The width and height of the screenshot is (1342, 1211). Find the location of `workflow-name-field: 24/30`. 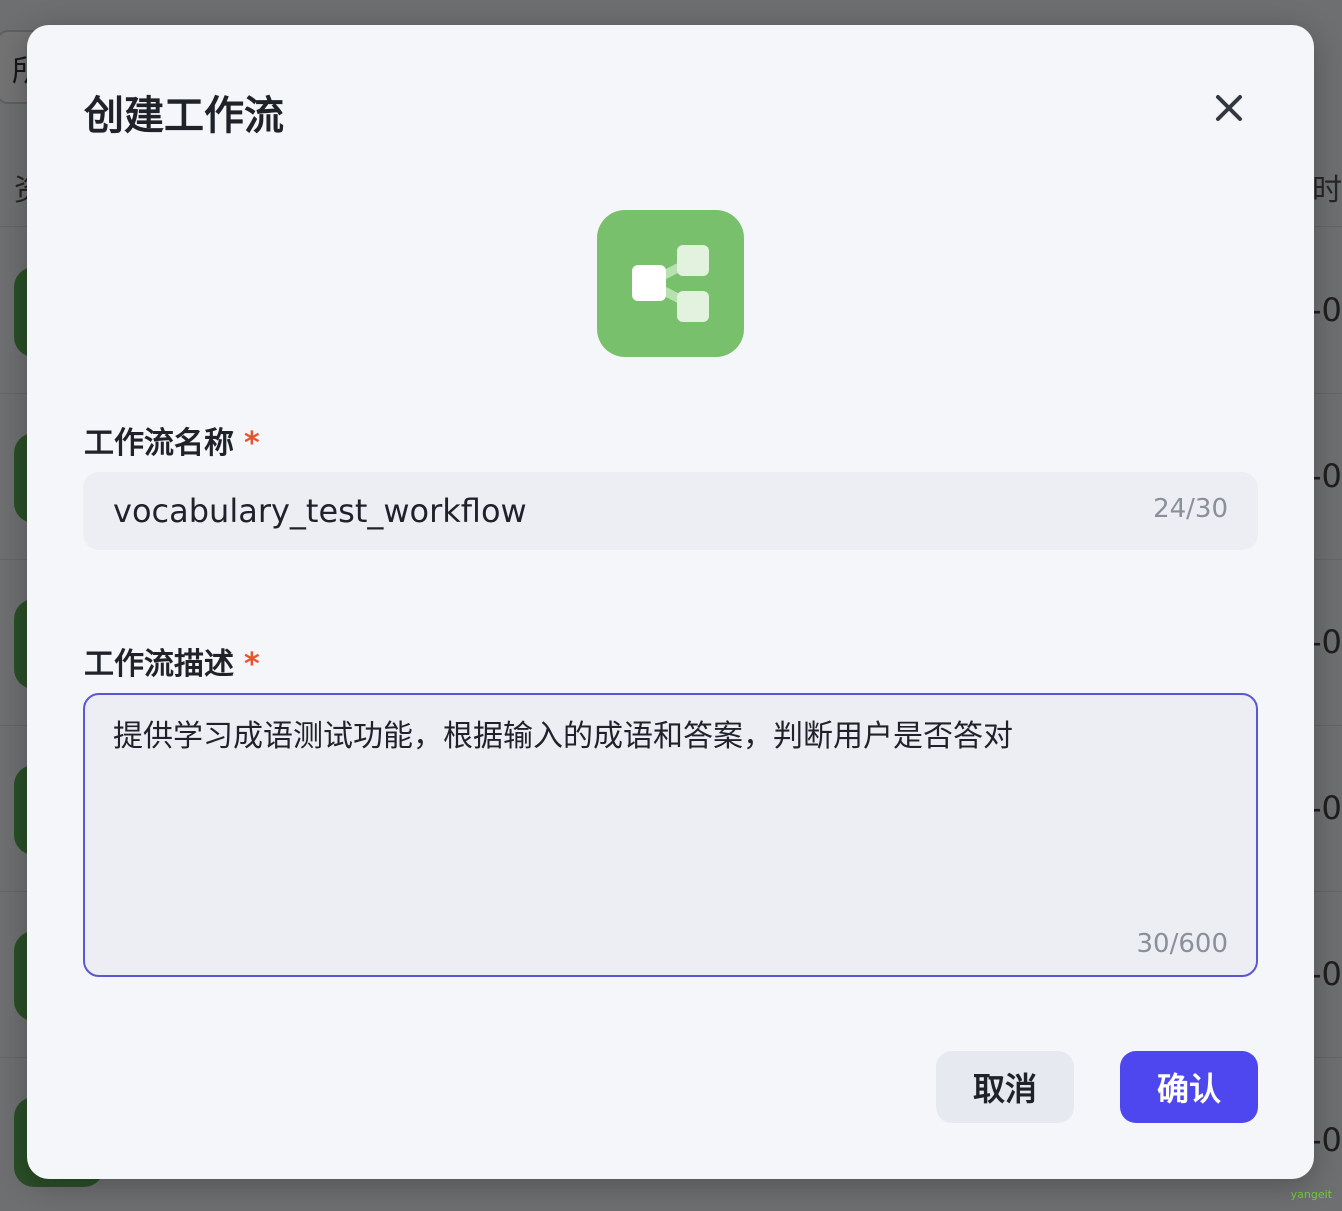

workflow-name-field: 24/30 is located at coordinates (670, 511).